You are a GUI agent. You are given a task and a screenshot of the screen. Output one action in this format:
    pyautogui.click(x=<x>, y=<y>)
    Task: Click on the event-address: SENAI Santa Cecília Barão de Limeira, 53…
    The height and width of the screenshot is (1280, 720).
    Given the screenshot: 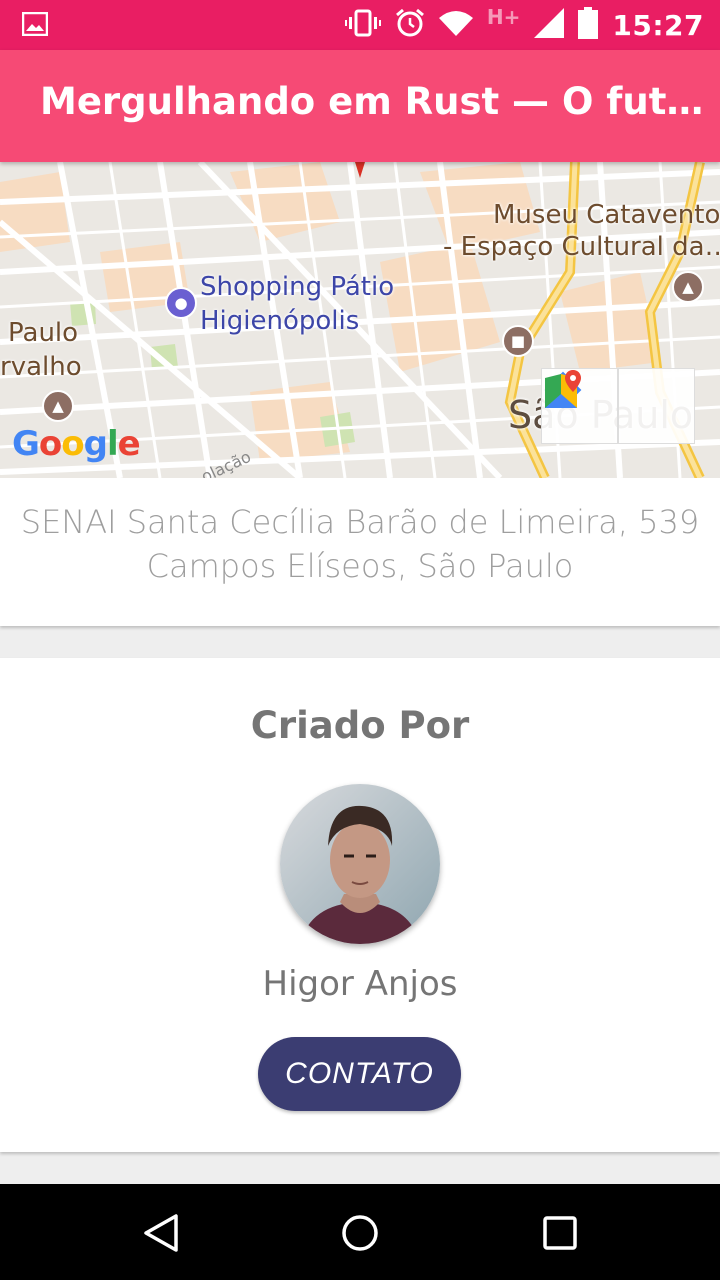 What is the action you would take?
    pyautogui.click(x=360, y=544)
    